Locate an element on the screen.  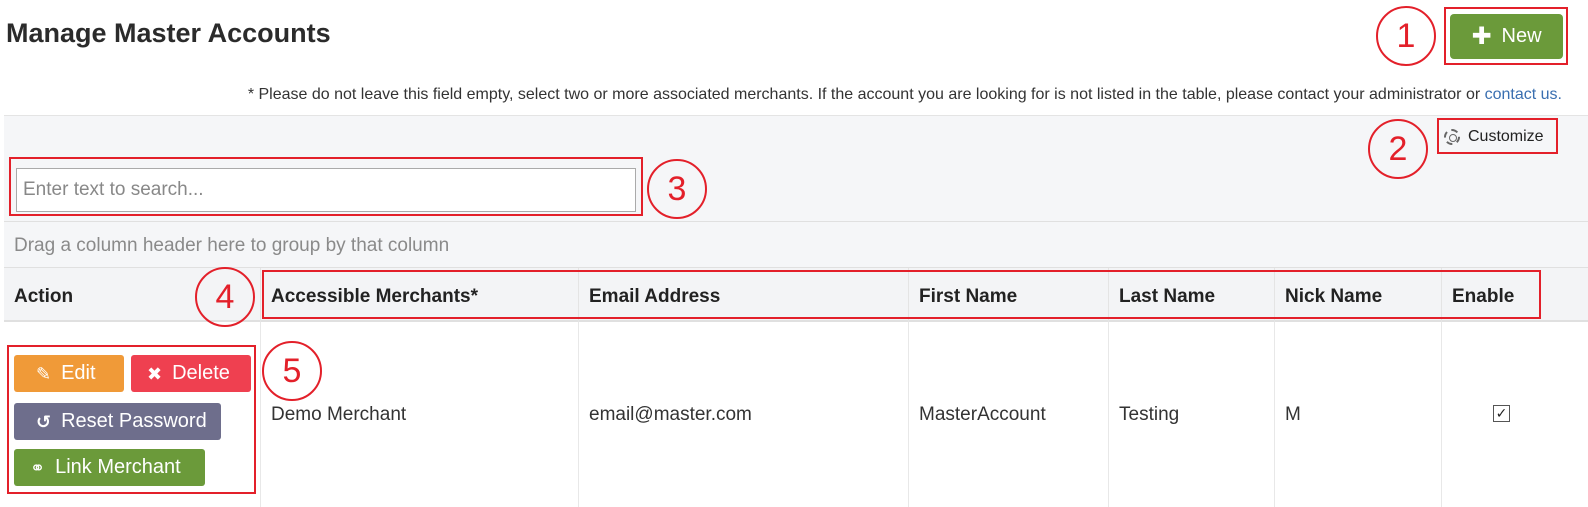
callout-box-search is located at coordinates (326, 186).